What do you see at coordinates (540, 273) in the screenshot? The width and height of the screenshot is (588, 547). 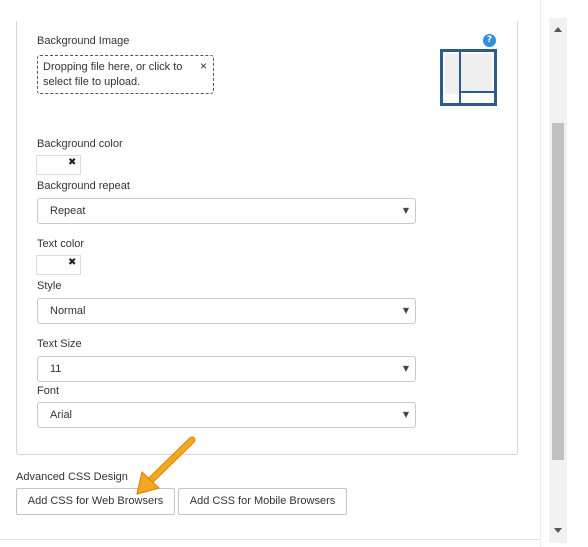 I see `vertical-divider` at bounding box center [540, 273].